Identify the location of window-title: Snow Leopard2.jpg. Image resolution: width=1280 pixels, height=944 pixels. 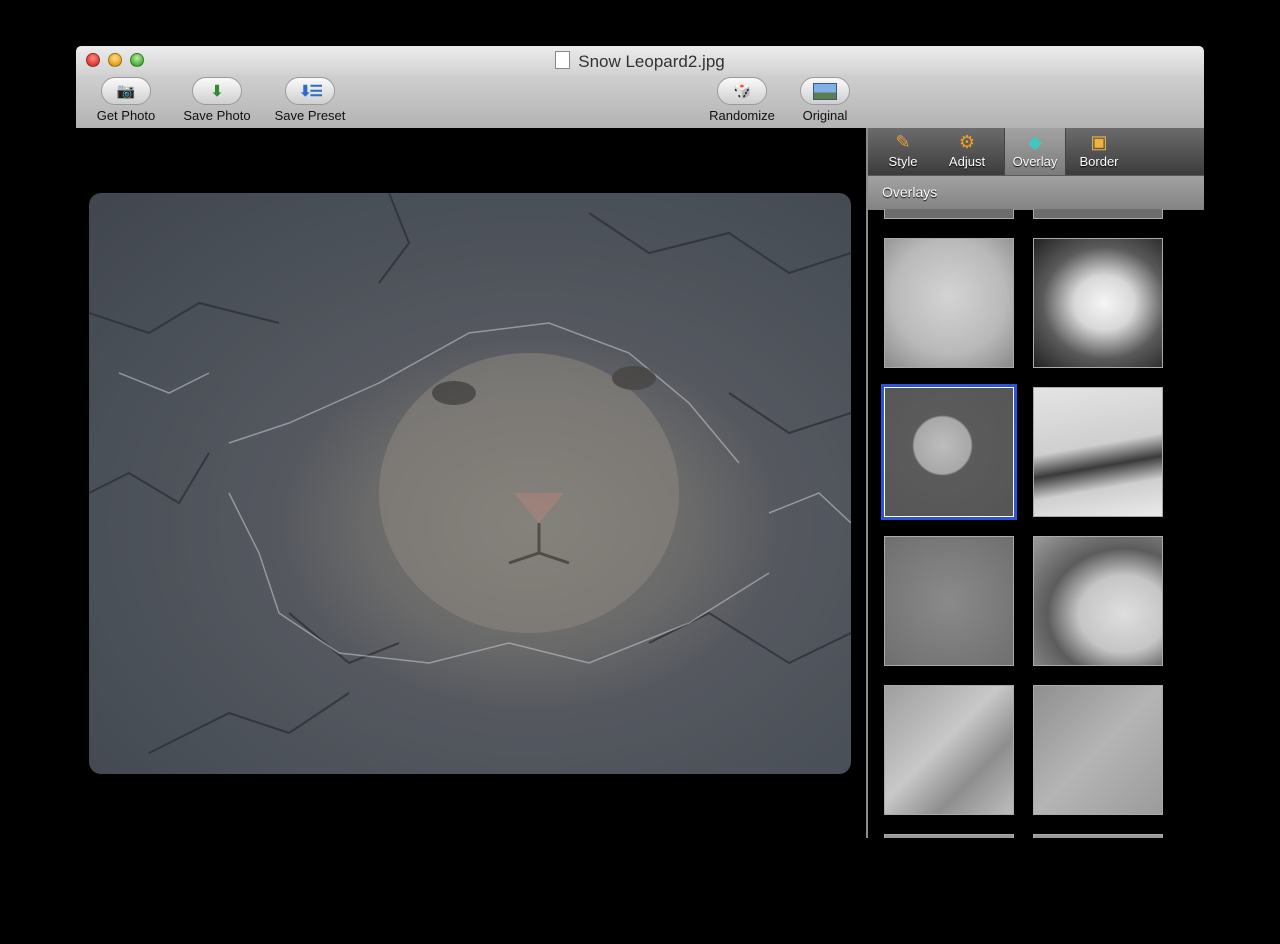
(640, 61).